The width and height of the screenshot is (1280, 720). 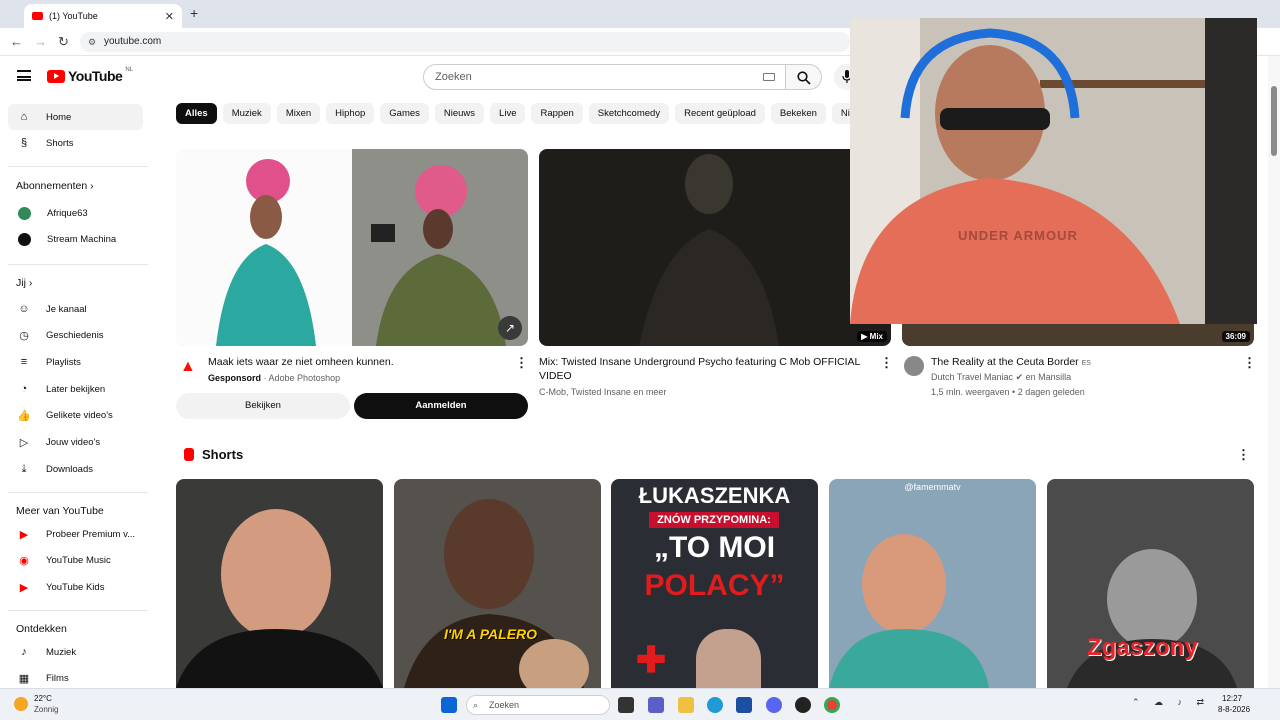 What do you see at coordinates (840, 113) in the screenshot?
I see `chip-new: Nieu` at bounding box center [840, 113].